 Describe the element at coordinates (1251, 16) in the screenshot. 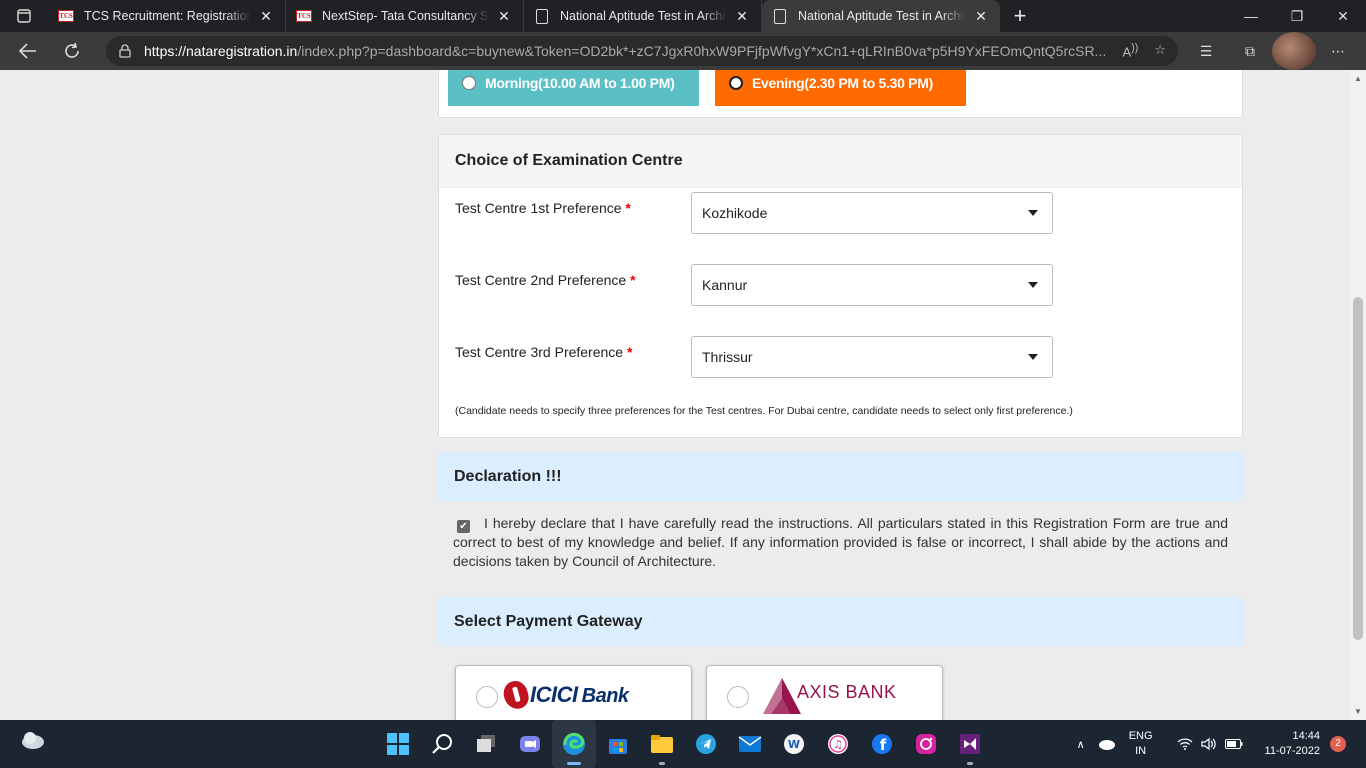

I see `minimize-button: —` at that location.